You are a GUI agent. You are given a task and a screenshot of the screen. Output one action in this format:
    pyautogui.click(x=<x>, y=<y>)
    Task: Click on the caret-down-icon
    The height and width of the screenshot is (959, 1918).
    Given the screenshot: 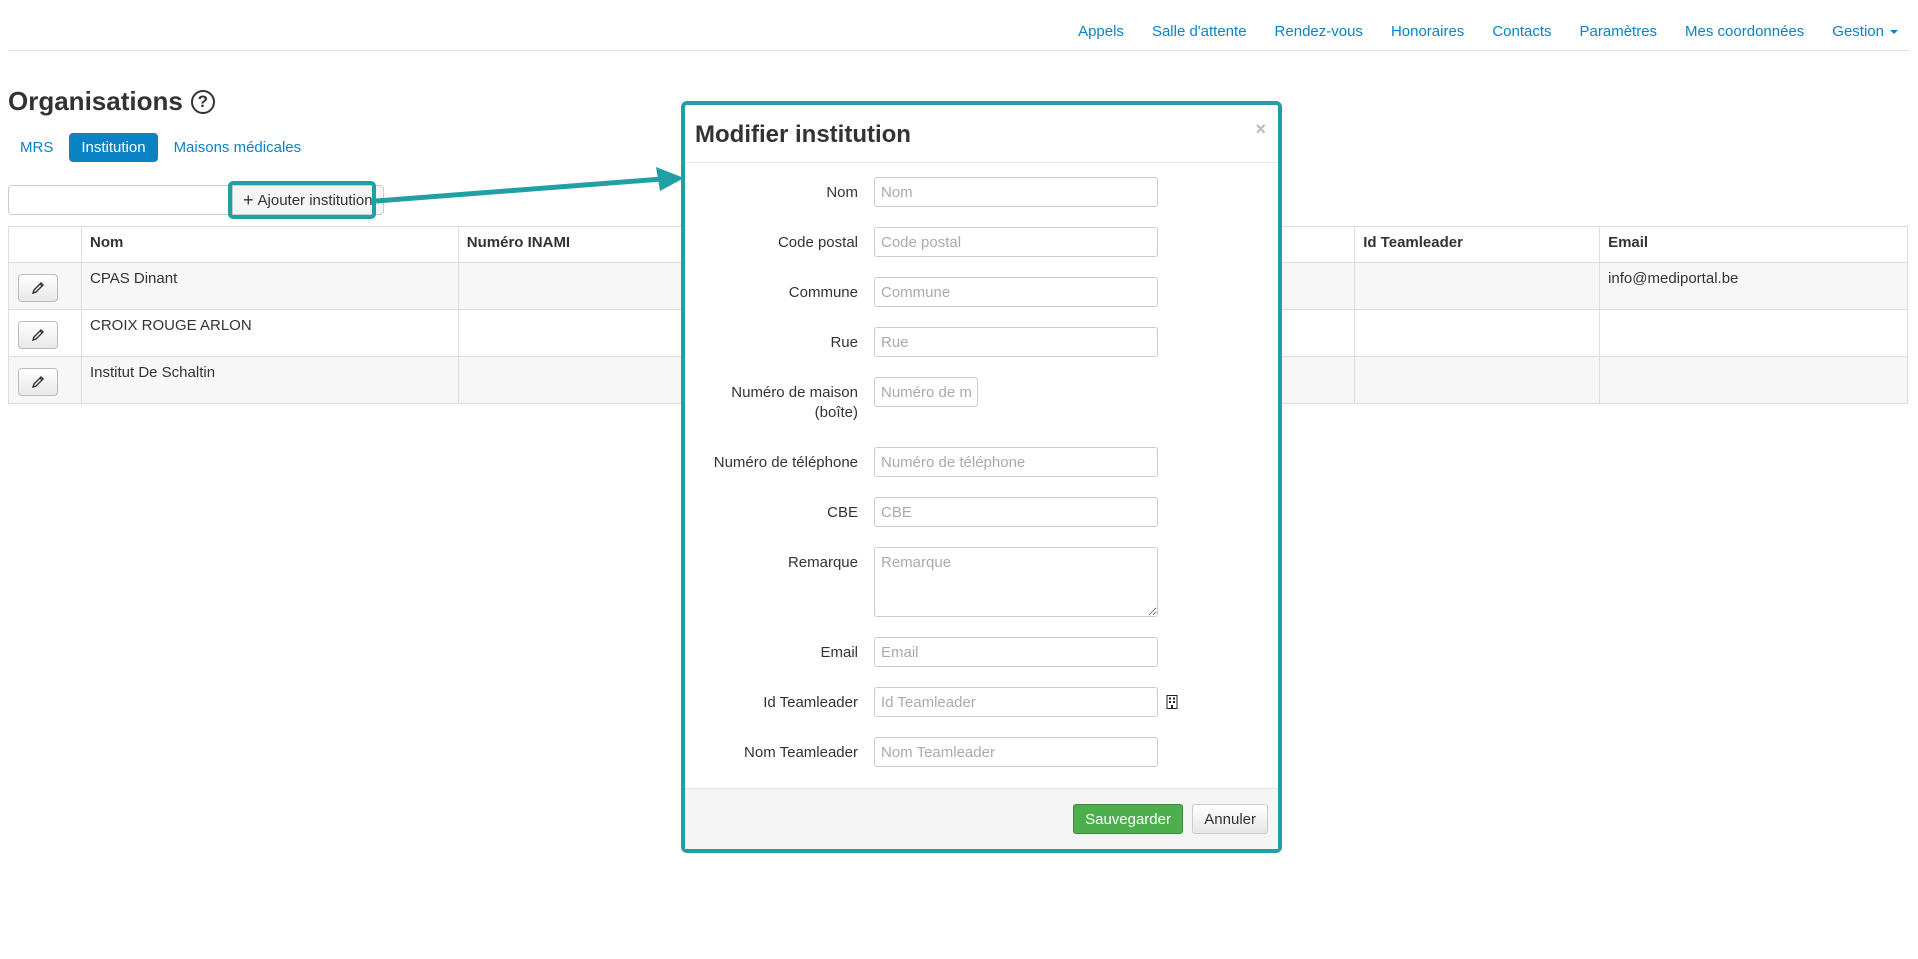 What is the action you would take?
    pyautogui.click(x=1894, y=32)
    